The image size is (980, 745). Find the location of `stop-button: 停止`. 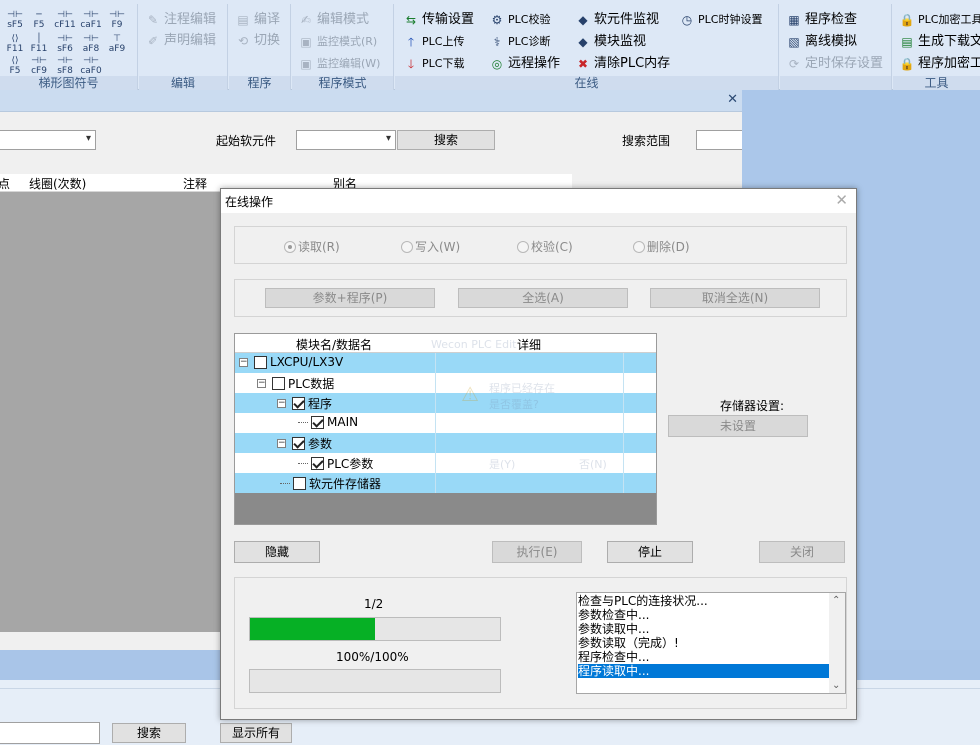

stop-button: 停止 is located at coordinates (650, 552).